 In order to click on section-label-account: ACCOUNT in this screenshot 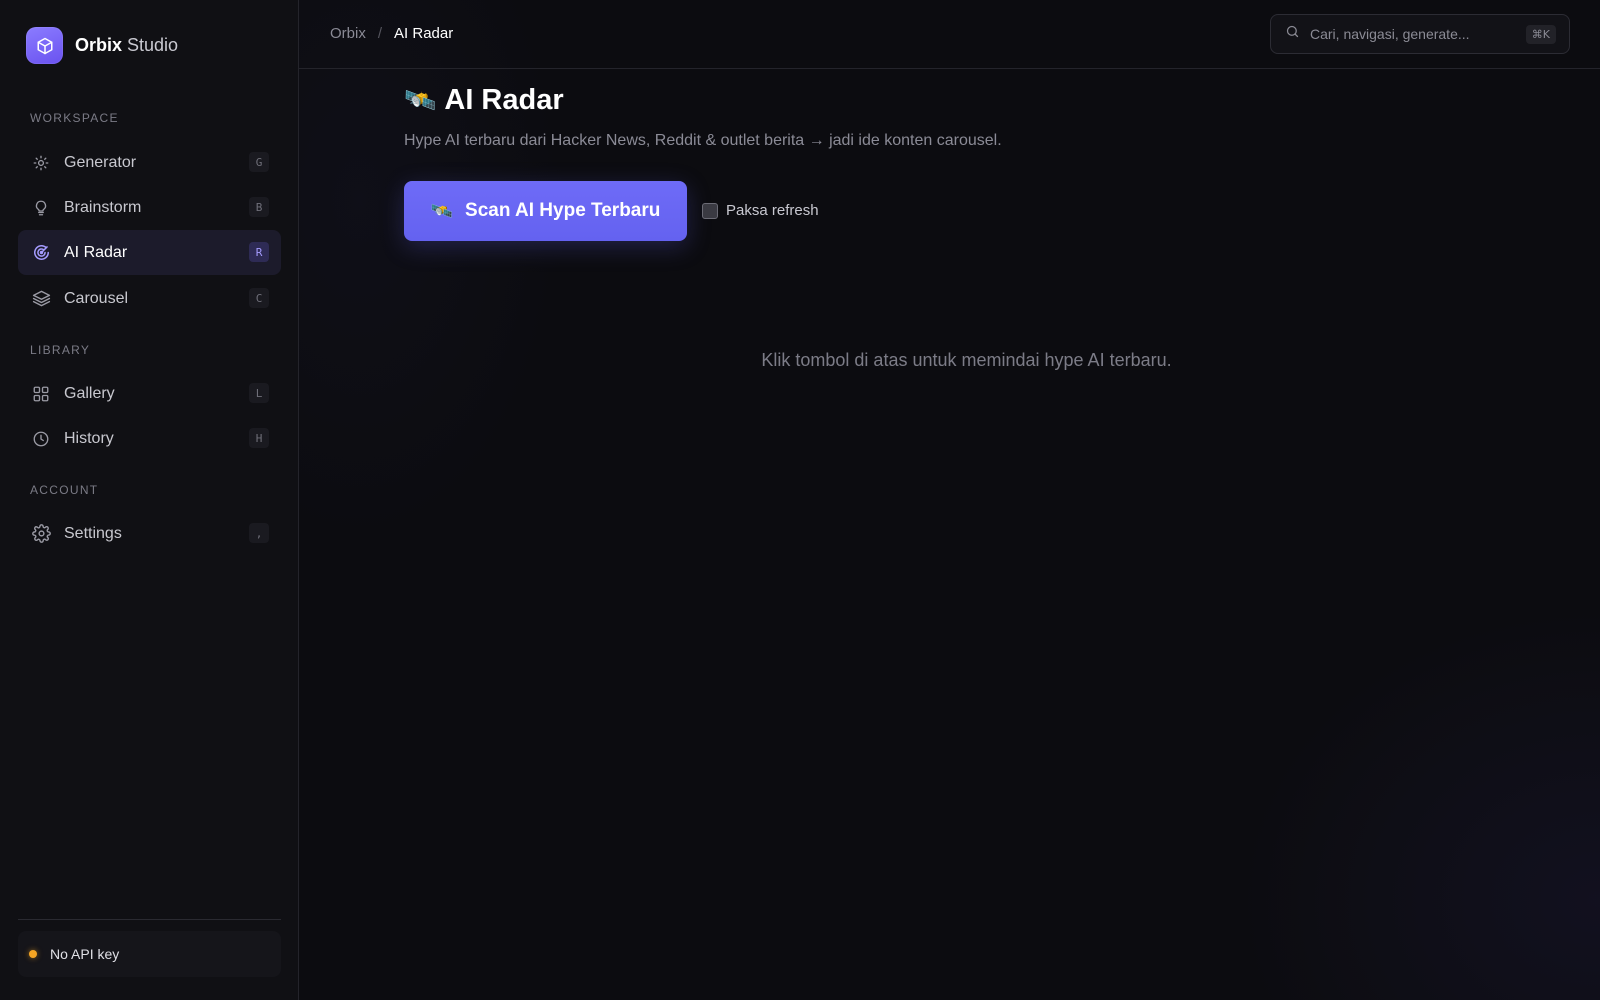, I will do `click(64, 490)`.